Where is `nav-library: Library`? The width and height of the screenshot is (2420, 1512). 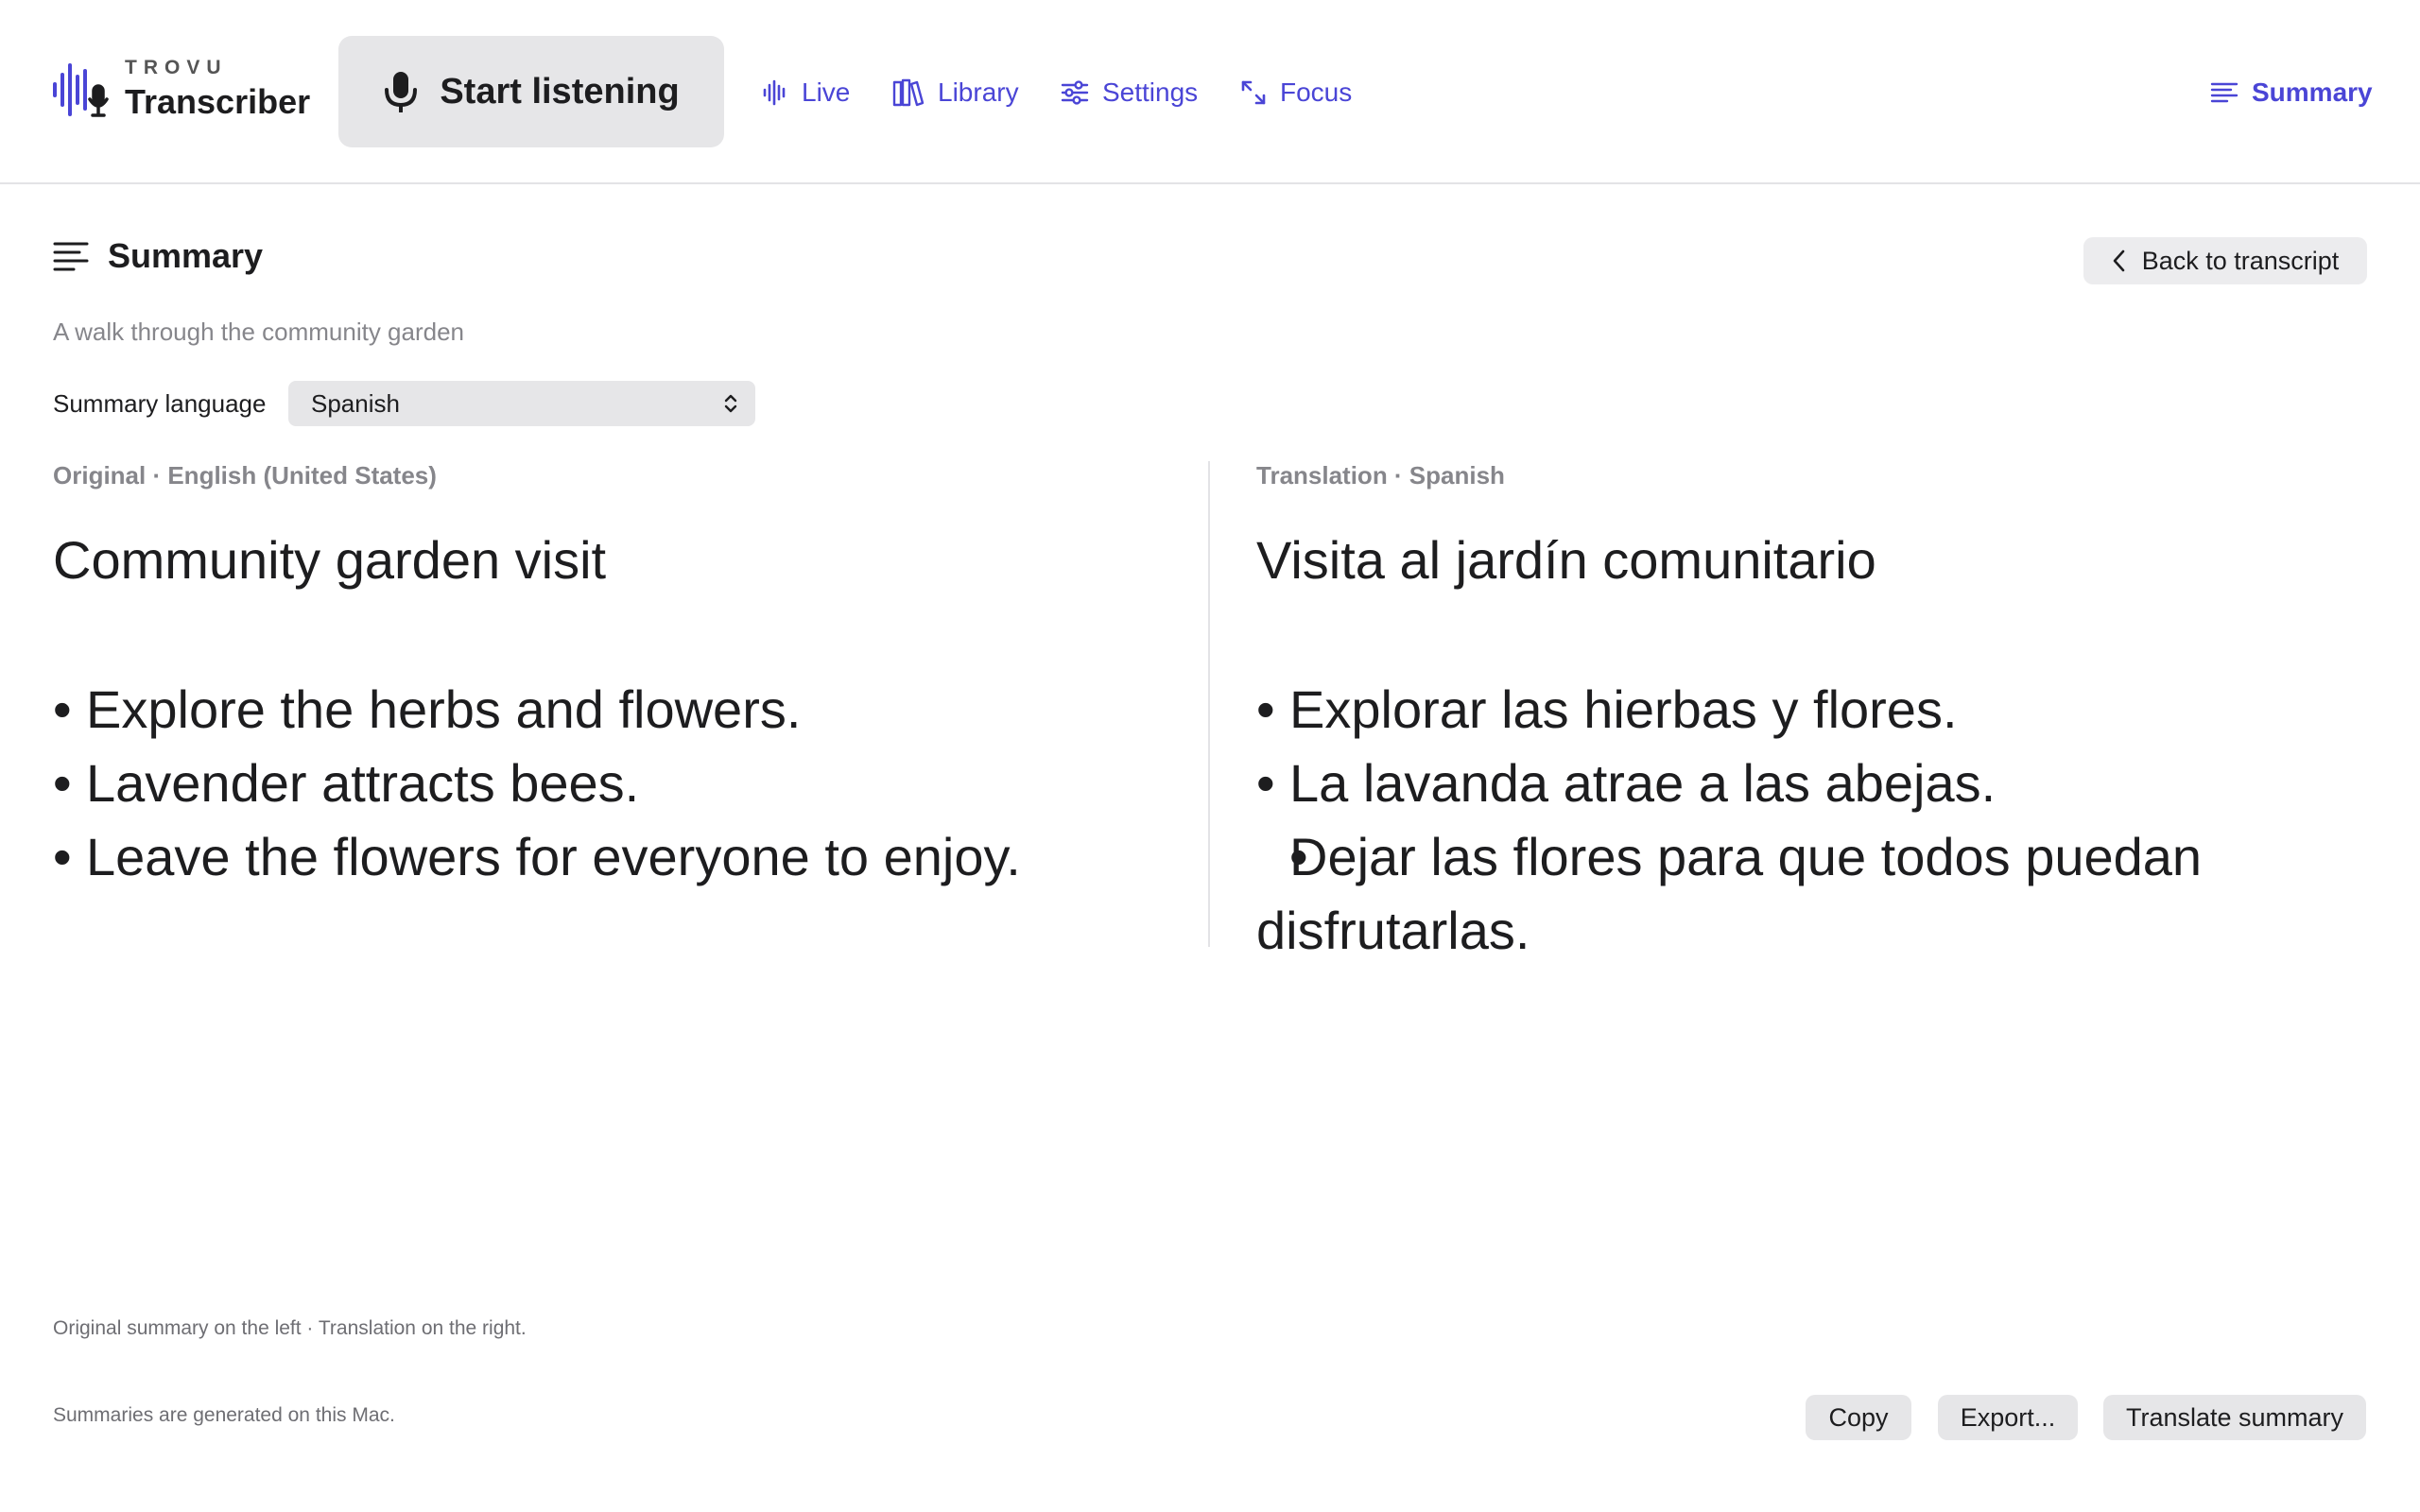 nav-library: Library is located at coordinates (955, 92).